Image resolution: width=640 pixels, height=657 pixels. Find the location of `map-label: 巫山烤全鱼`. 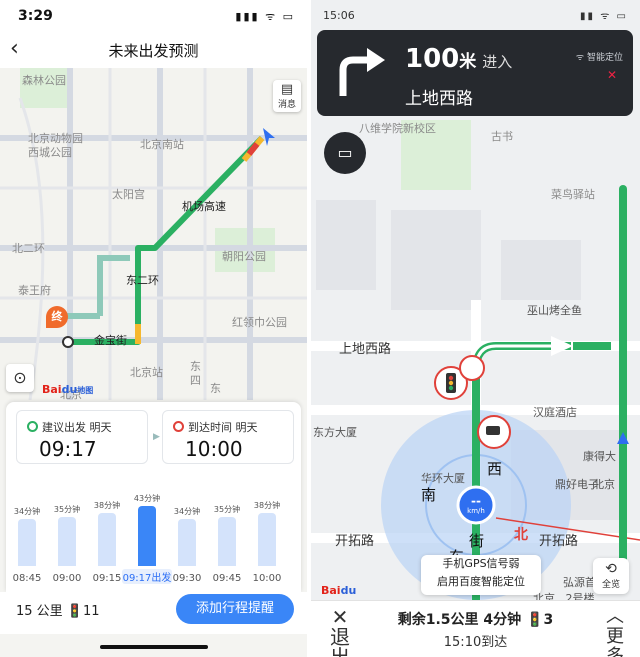

map-label: 巫山烤全鱼 is located at coordinates (554, 310).